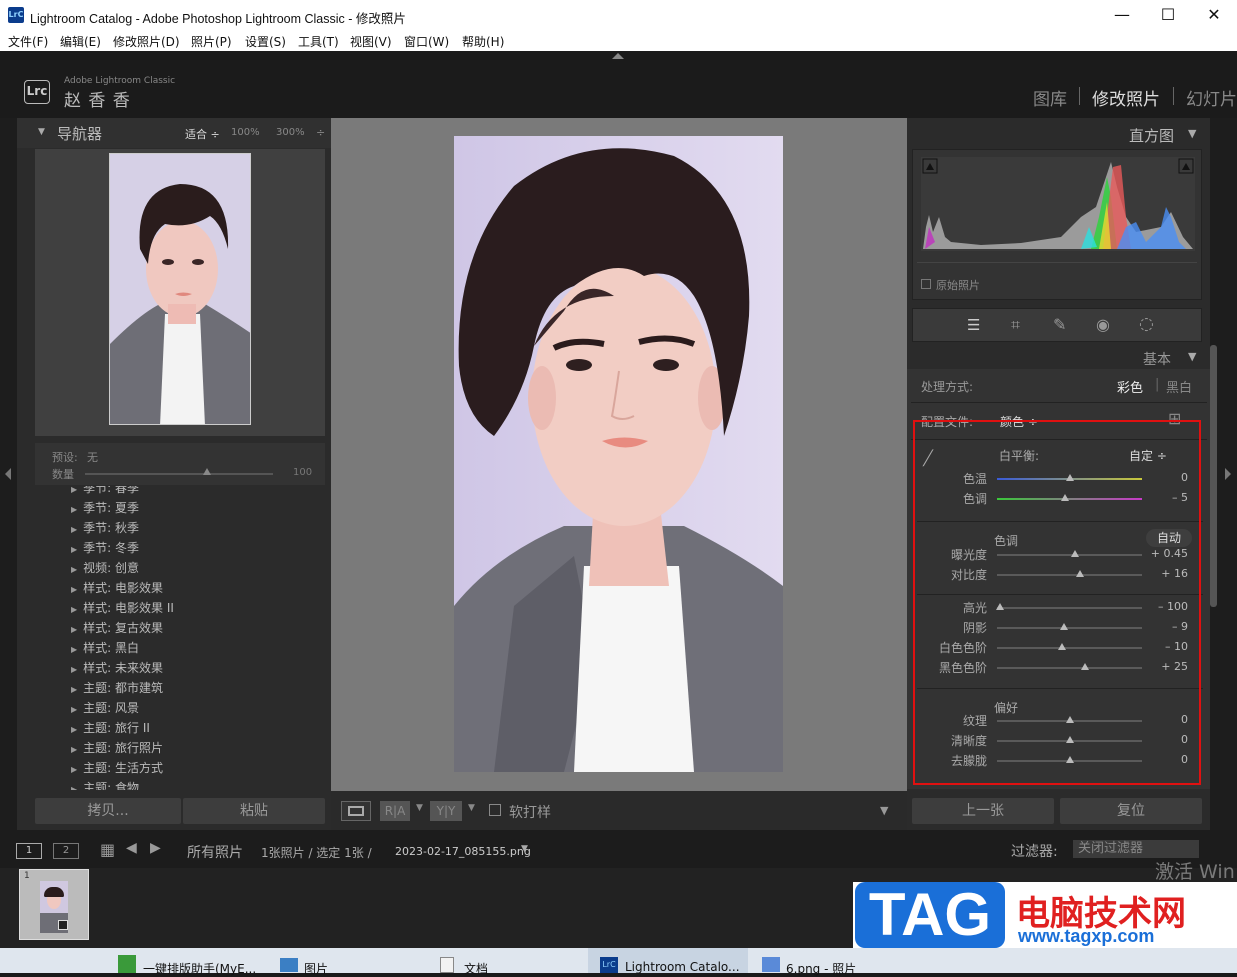 This screenshot has height=977, width=1237. I want to click on menu-window: 窗口(W), so click(426, 41).